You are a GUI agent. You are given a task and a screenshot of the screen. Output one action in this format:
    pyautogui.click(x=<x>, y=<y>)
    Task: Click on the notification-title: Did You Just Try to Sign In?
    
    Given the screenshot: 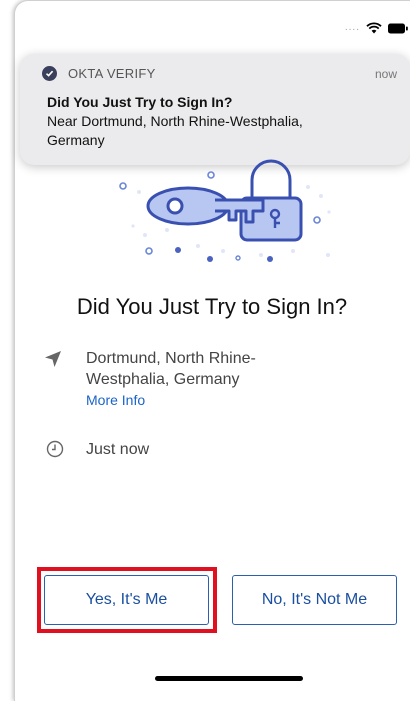 What is the action you would take?
    pyautogui.click(x=140, y=102)
    